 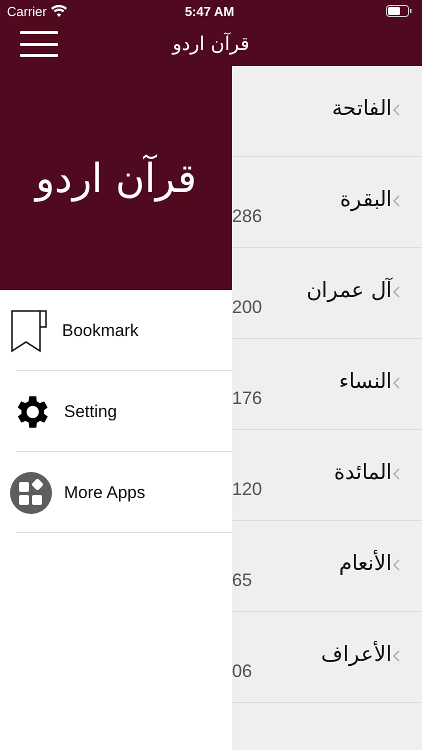 What do you see at coordinates (327, 111) in the screenshot?
I see `surah-row: الفاتحة` at bounding box center [327, 111].